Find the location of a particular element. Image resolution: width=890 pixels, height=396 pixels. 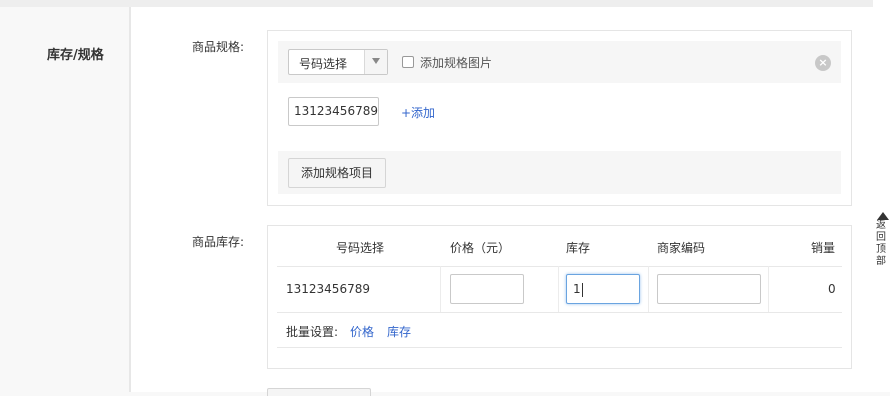

col-header-sku-code: 商家编码 is located at coordinates (681, 248).